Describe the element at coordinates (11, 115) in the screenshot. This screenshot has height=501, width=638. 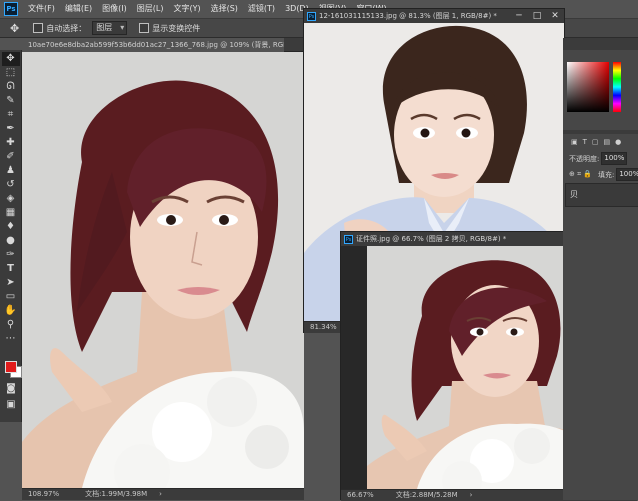
I see `crop-tool-icon: ⌗` at that location.